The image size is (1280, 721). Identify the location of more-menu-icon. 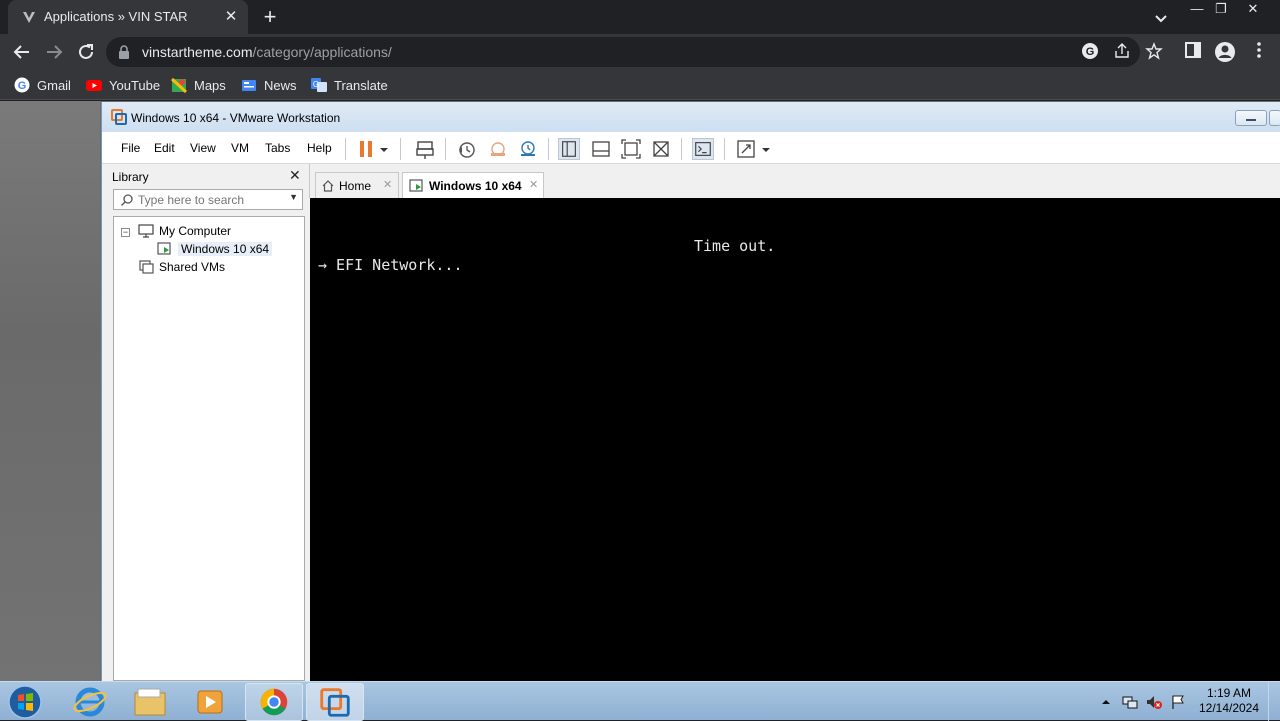
(1259, 52).